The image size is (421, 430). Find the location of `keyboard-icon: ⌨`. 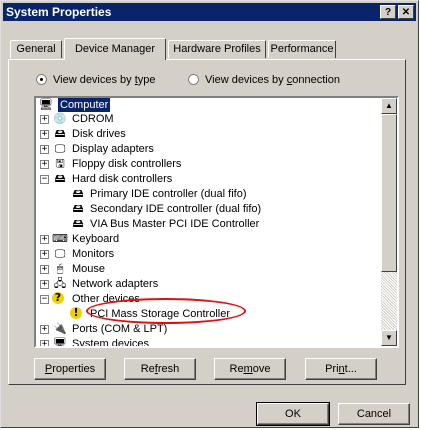

keyboard-icon: ⌨ is located at coordinates (60, 238).